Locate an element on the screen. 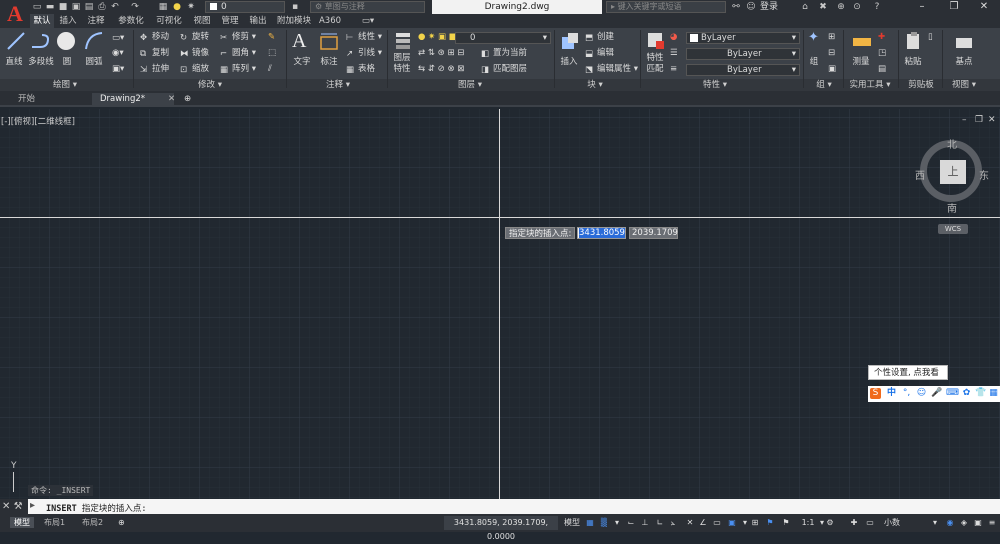 Image resolution: width=1000 pixels, height=544 pixels. bulb-icon: ● is located at coordinates (177, 7).